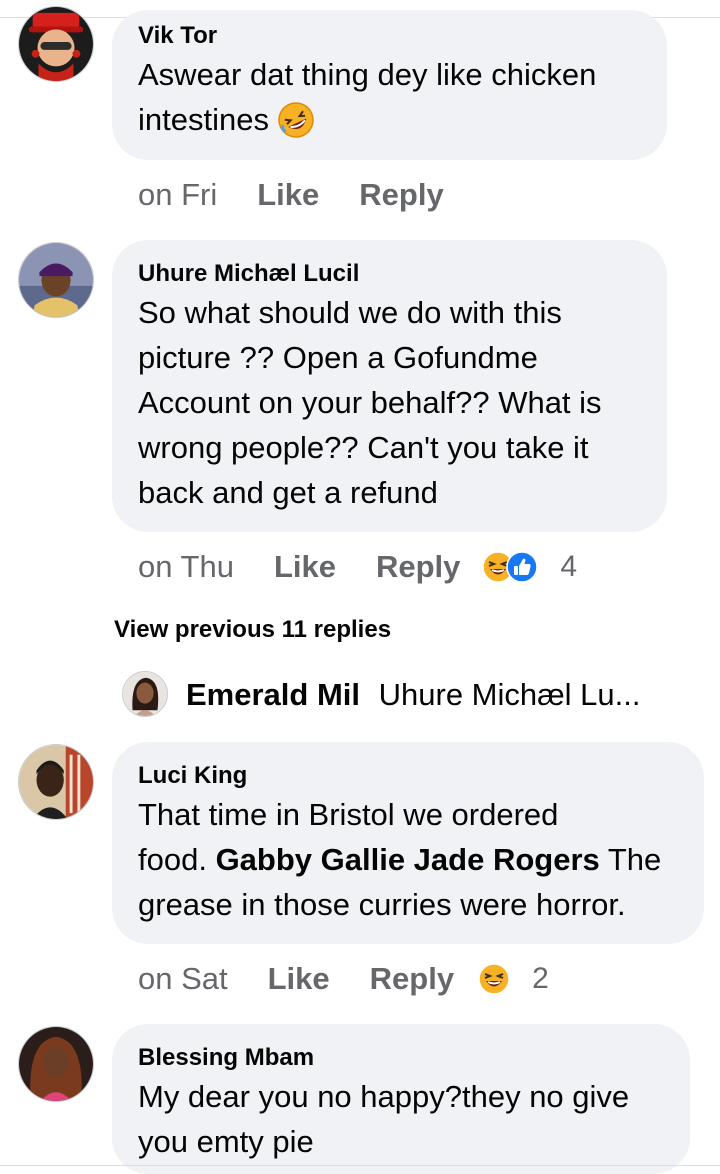  I want to click on comment-text-line: grease in those curries were horror., so click(382, 904).